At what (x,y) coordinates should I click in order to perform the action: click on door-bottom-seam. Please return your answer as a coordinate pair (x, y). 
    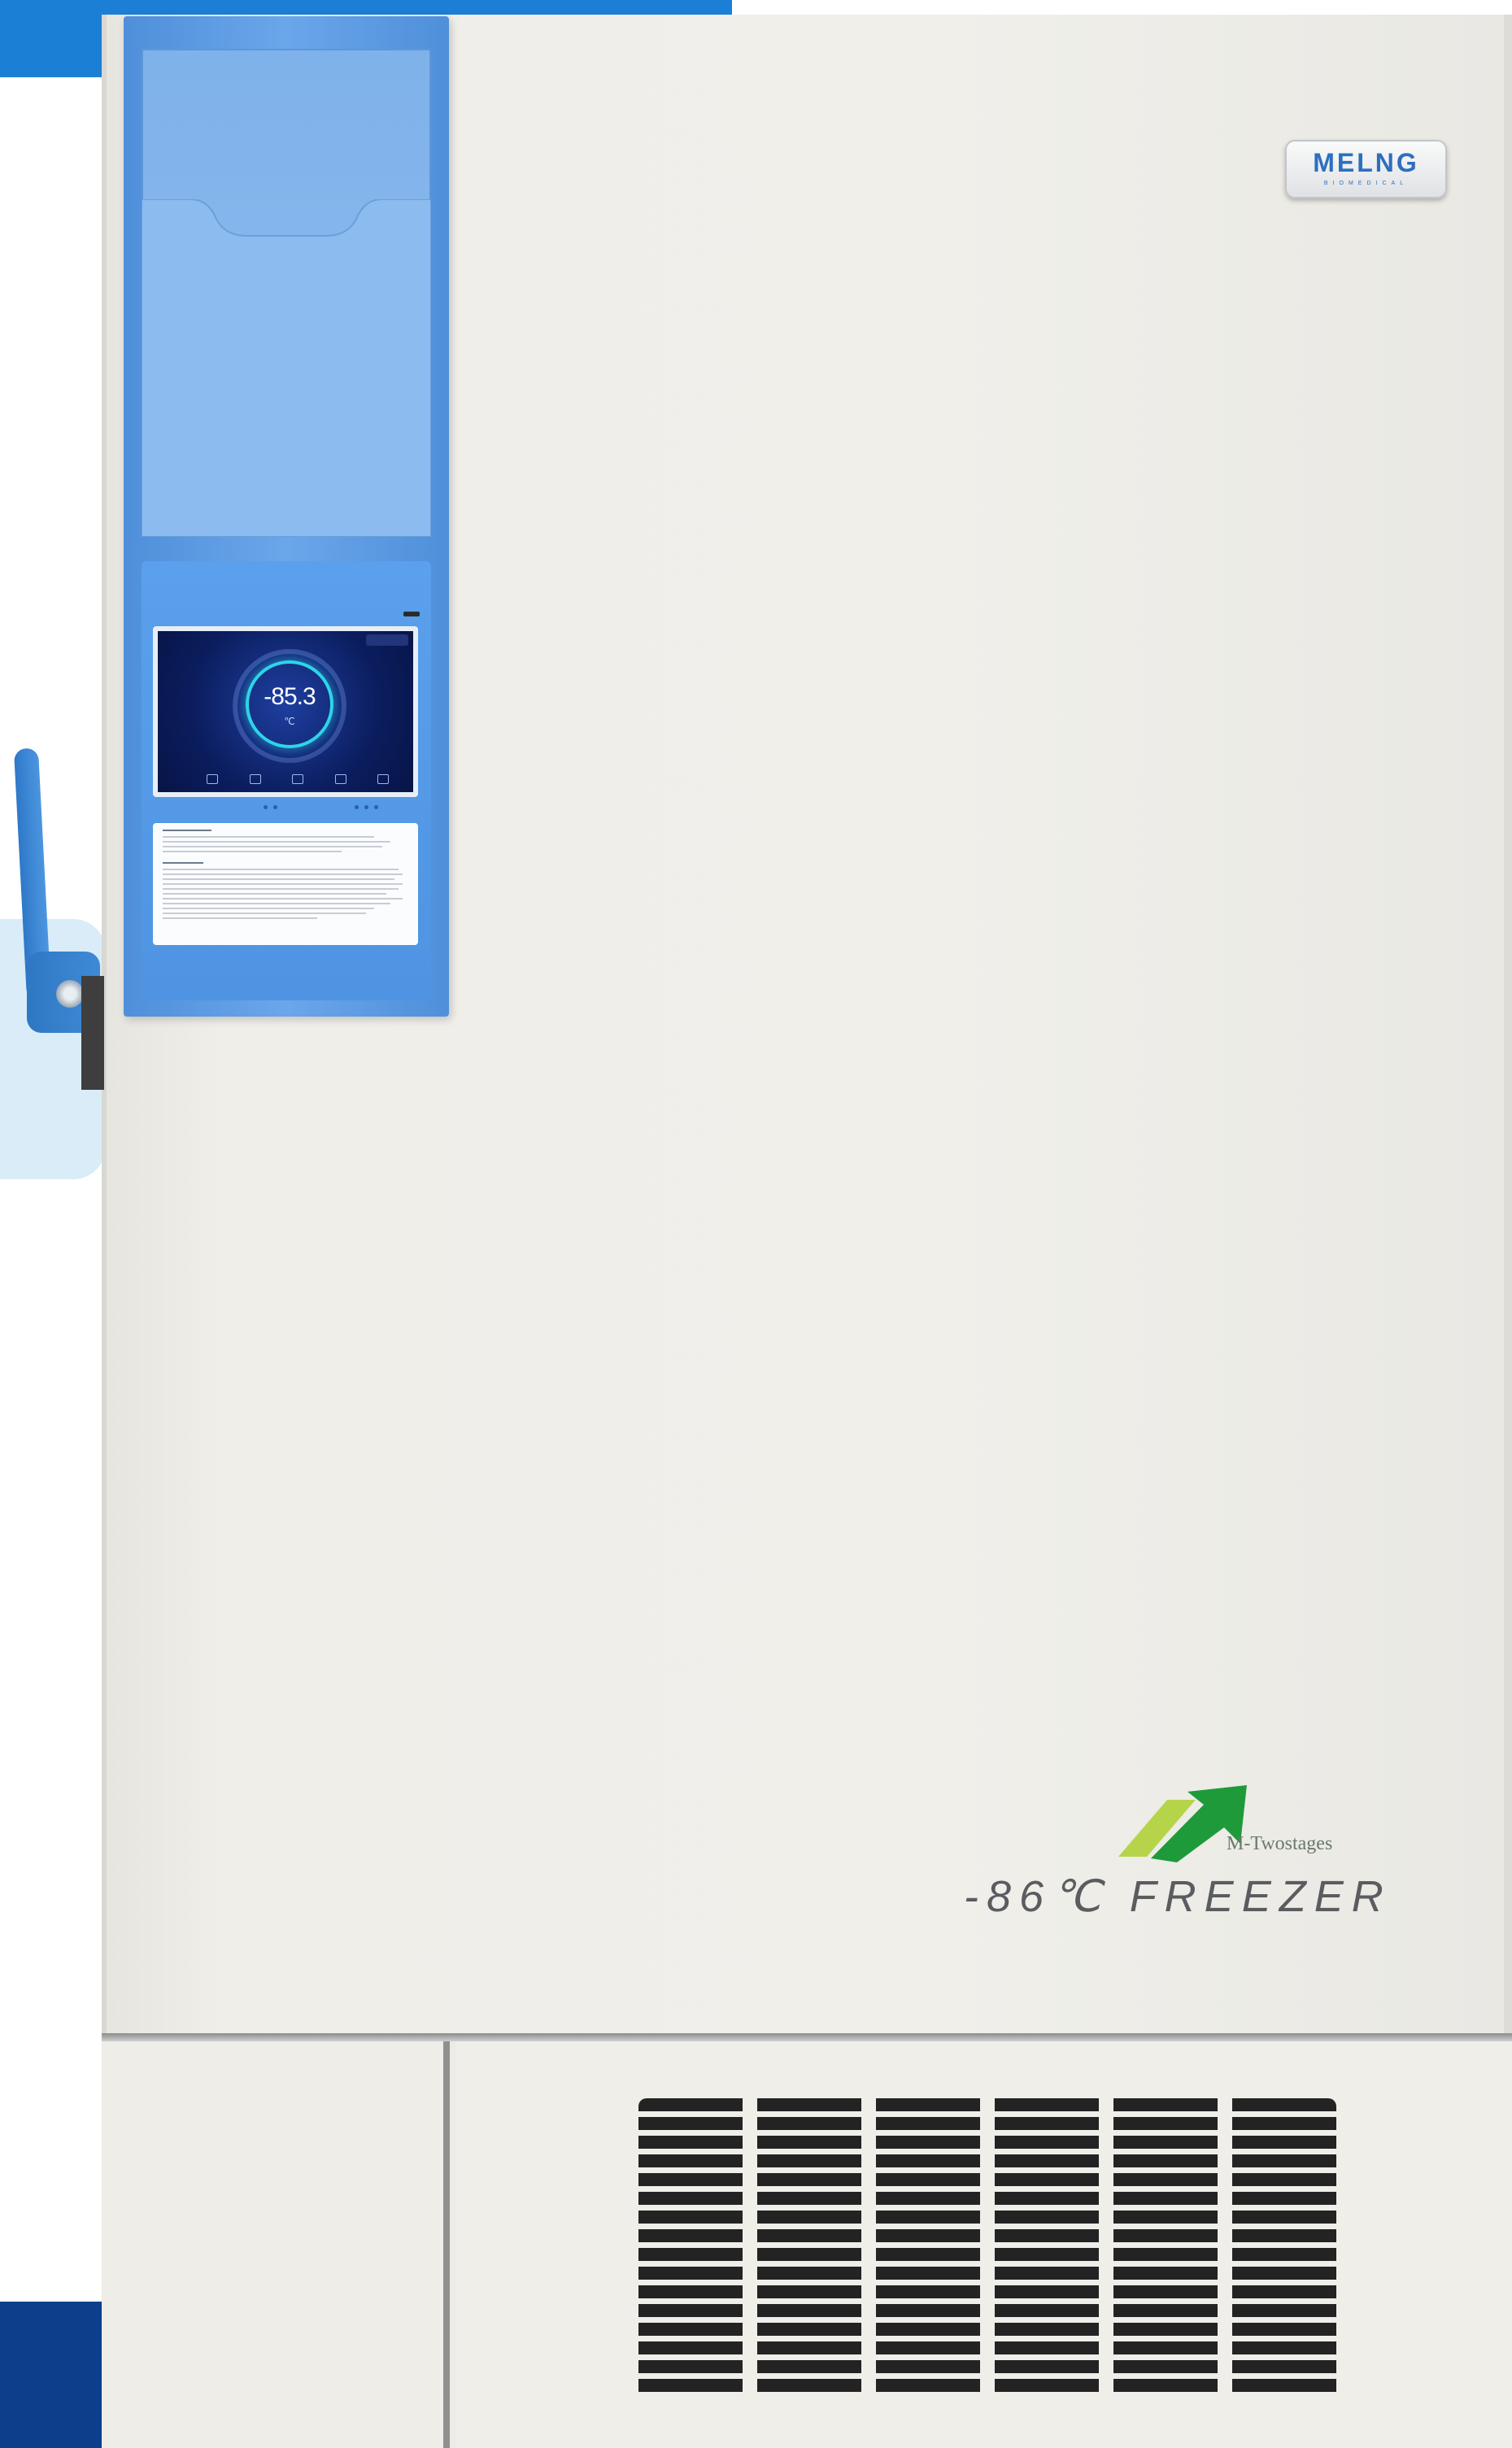
    Looking at the image, I should click on (807, 2037).